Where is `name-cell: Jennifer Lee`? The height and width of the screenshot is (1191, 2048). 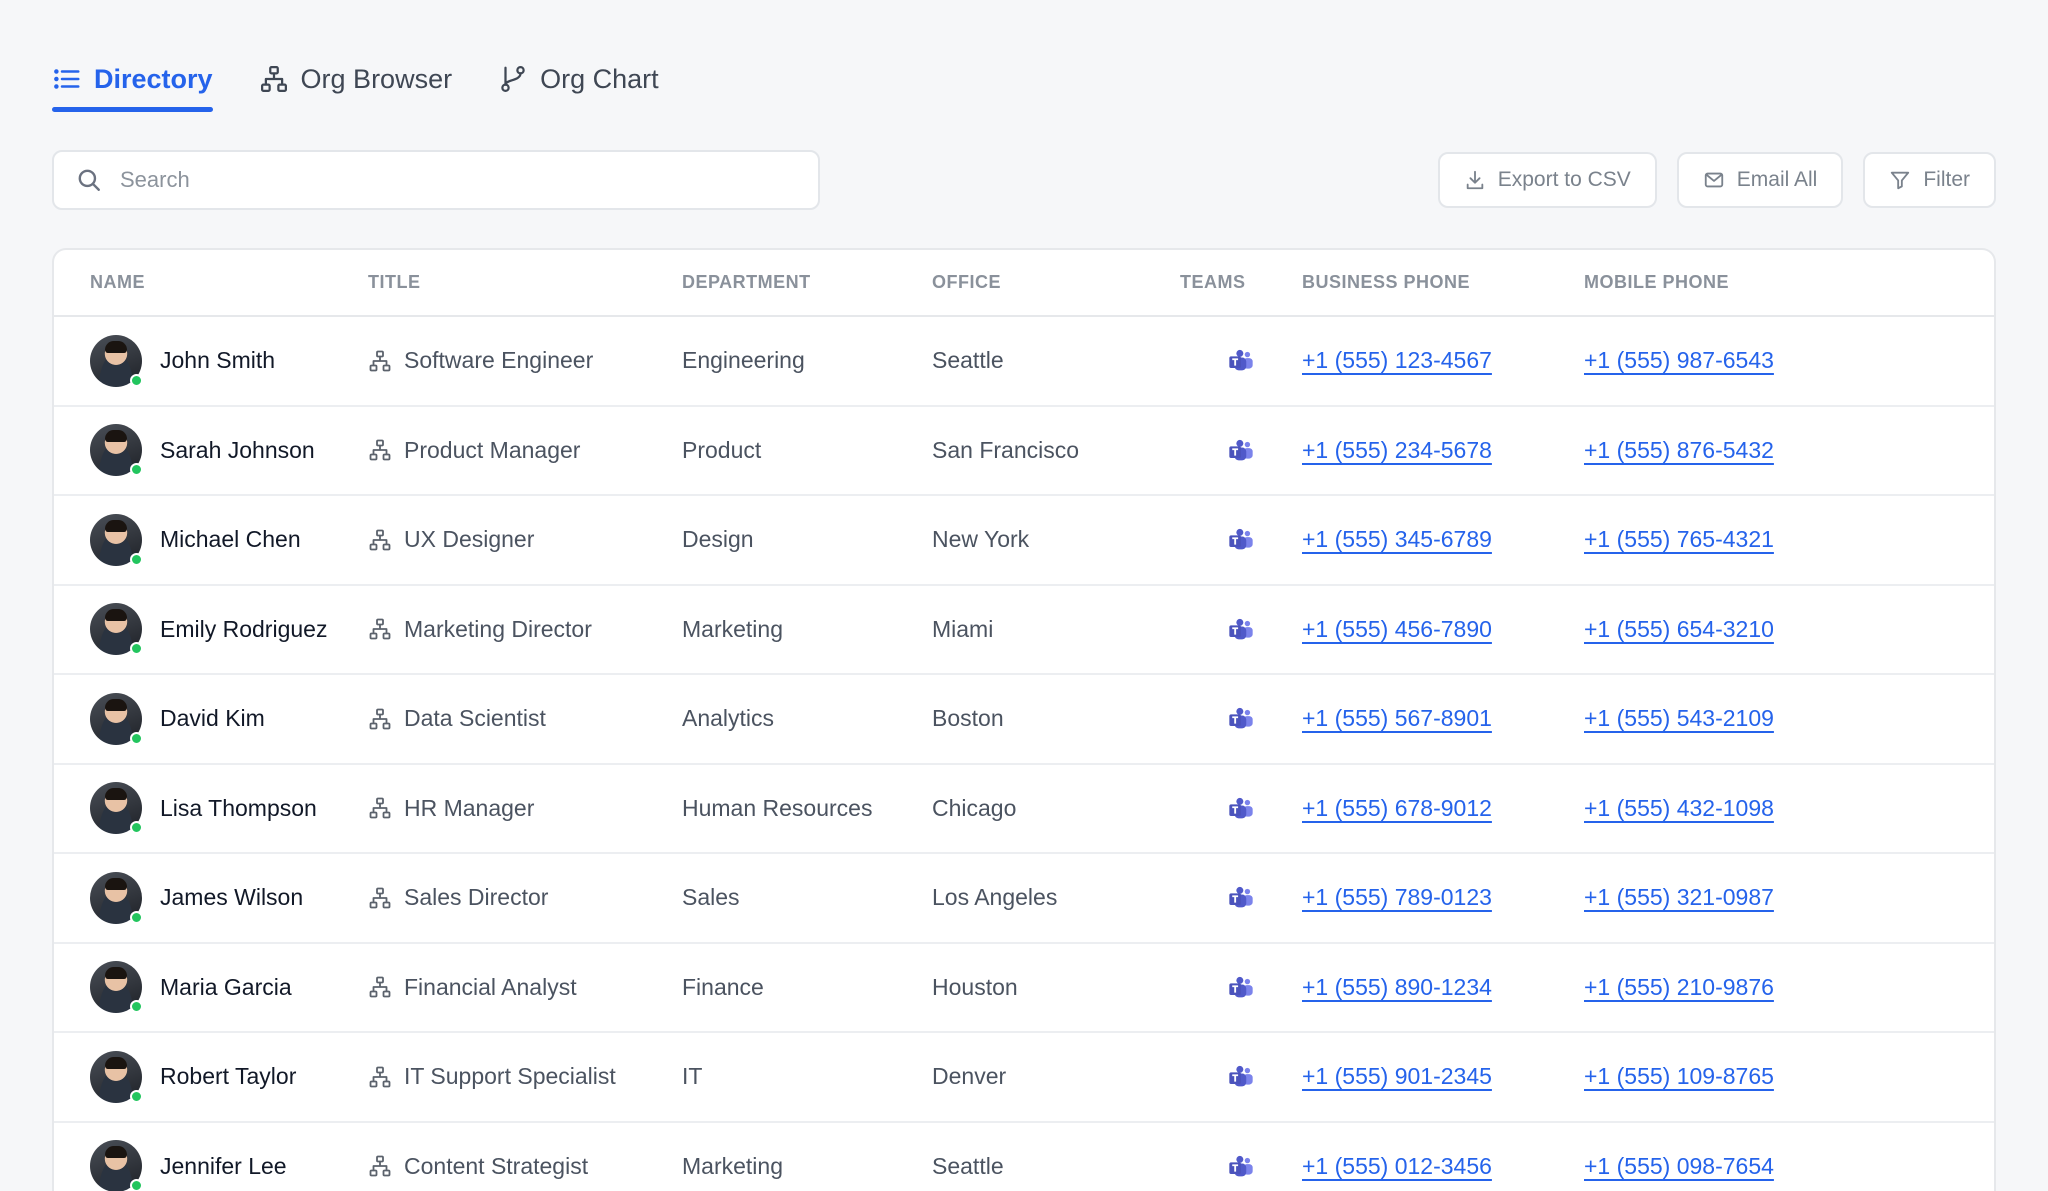
name-cell: Jennifer Lee is located at coordinates (229, 1165).